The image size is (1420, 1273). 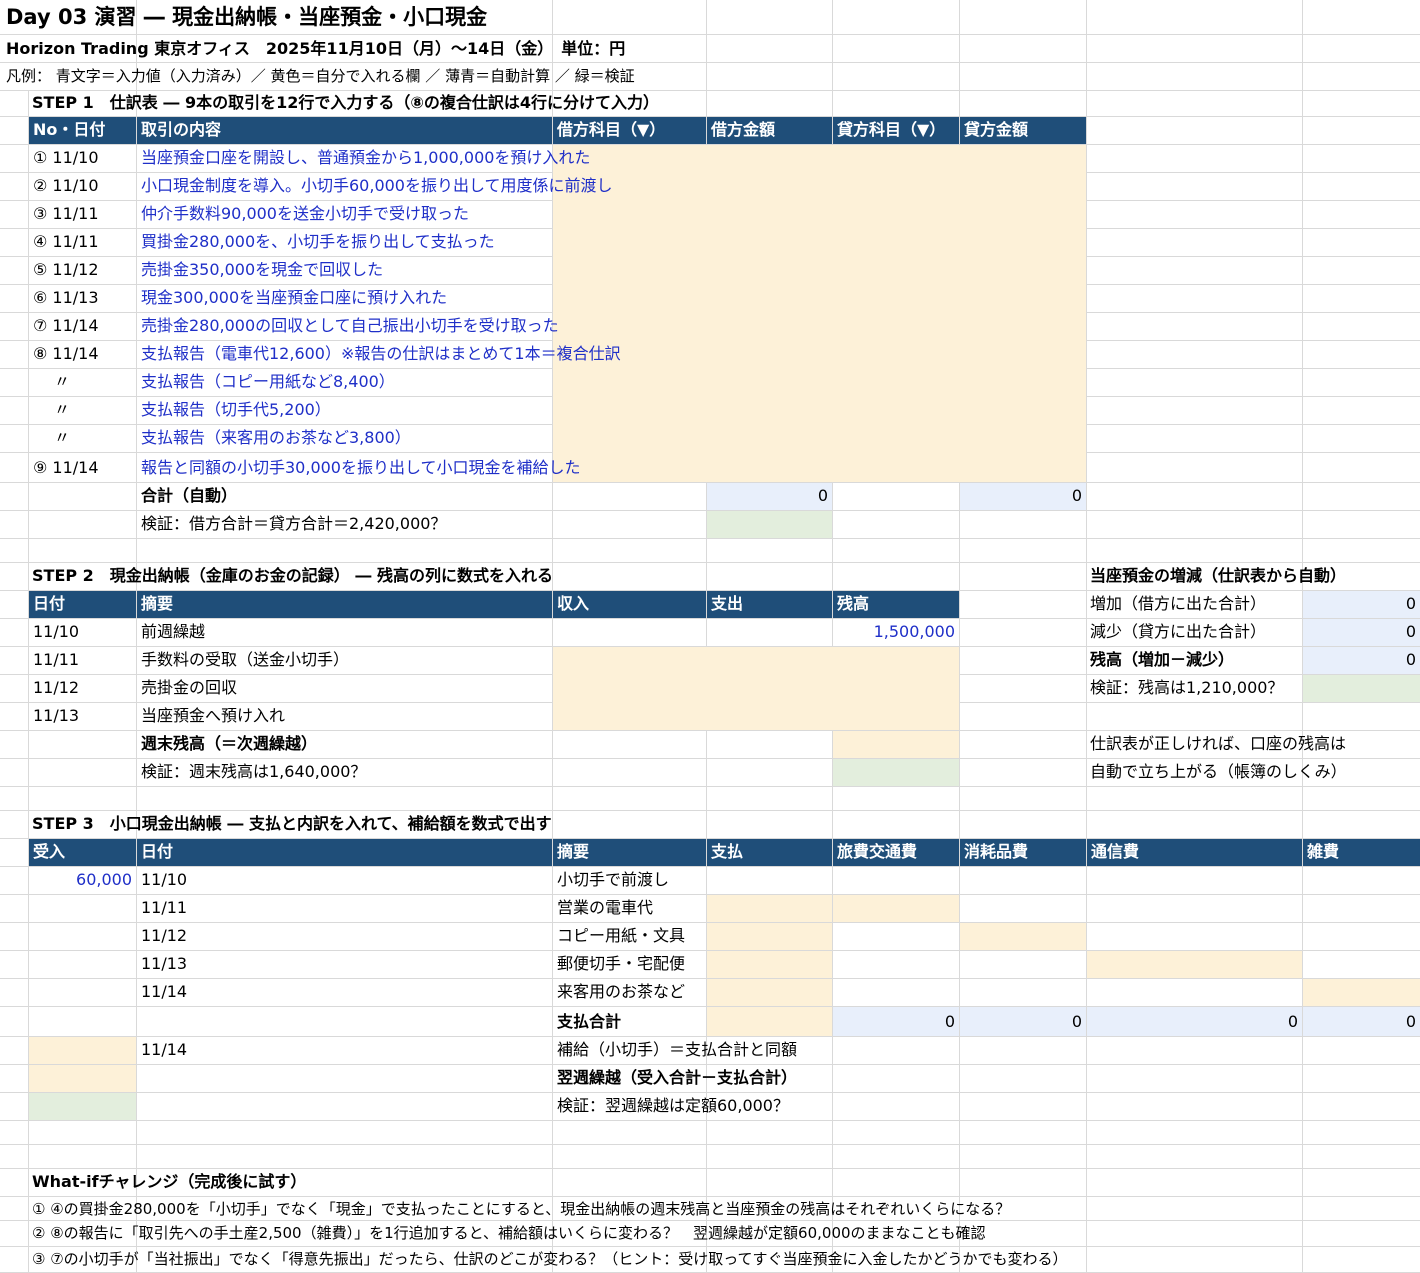 What do you see at coordinates (56, 687) in the screenshot?
I see `cashbook-row-date: 11/12` at bounding box center [56, 687].